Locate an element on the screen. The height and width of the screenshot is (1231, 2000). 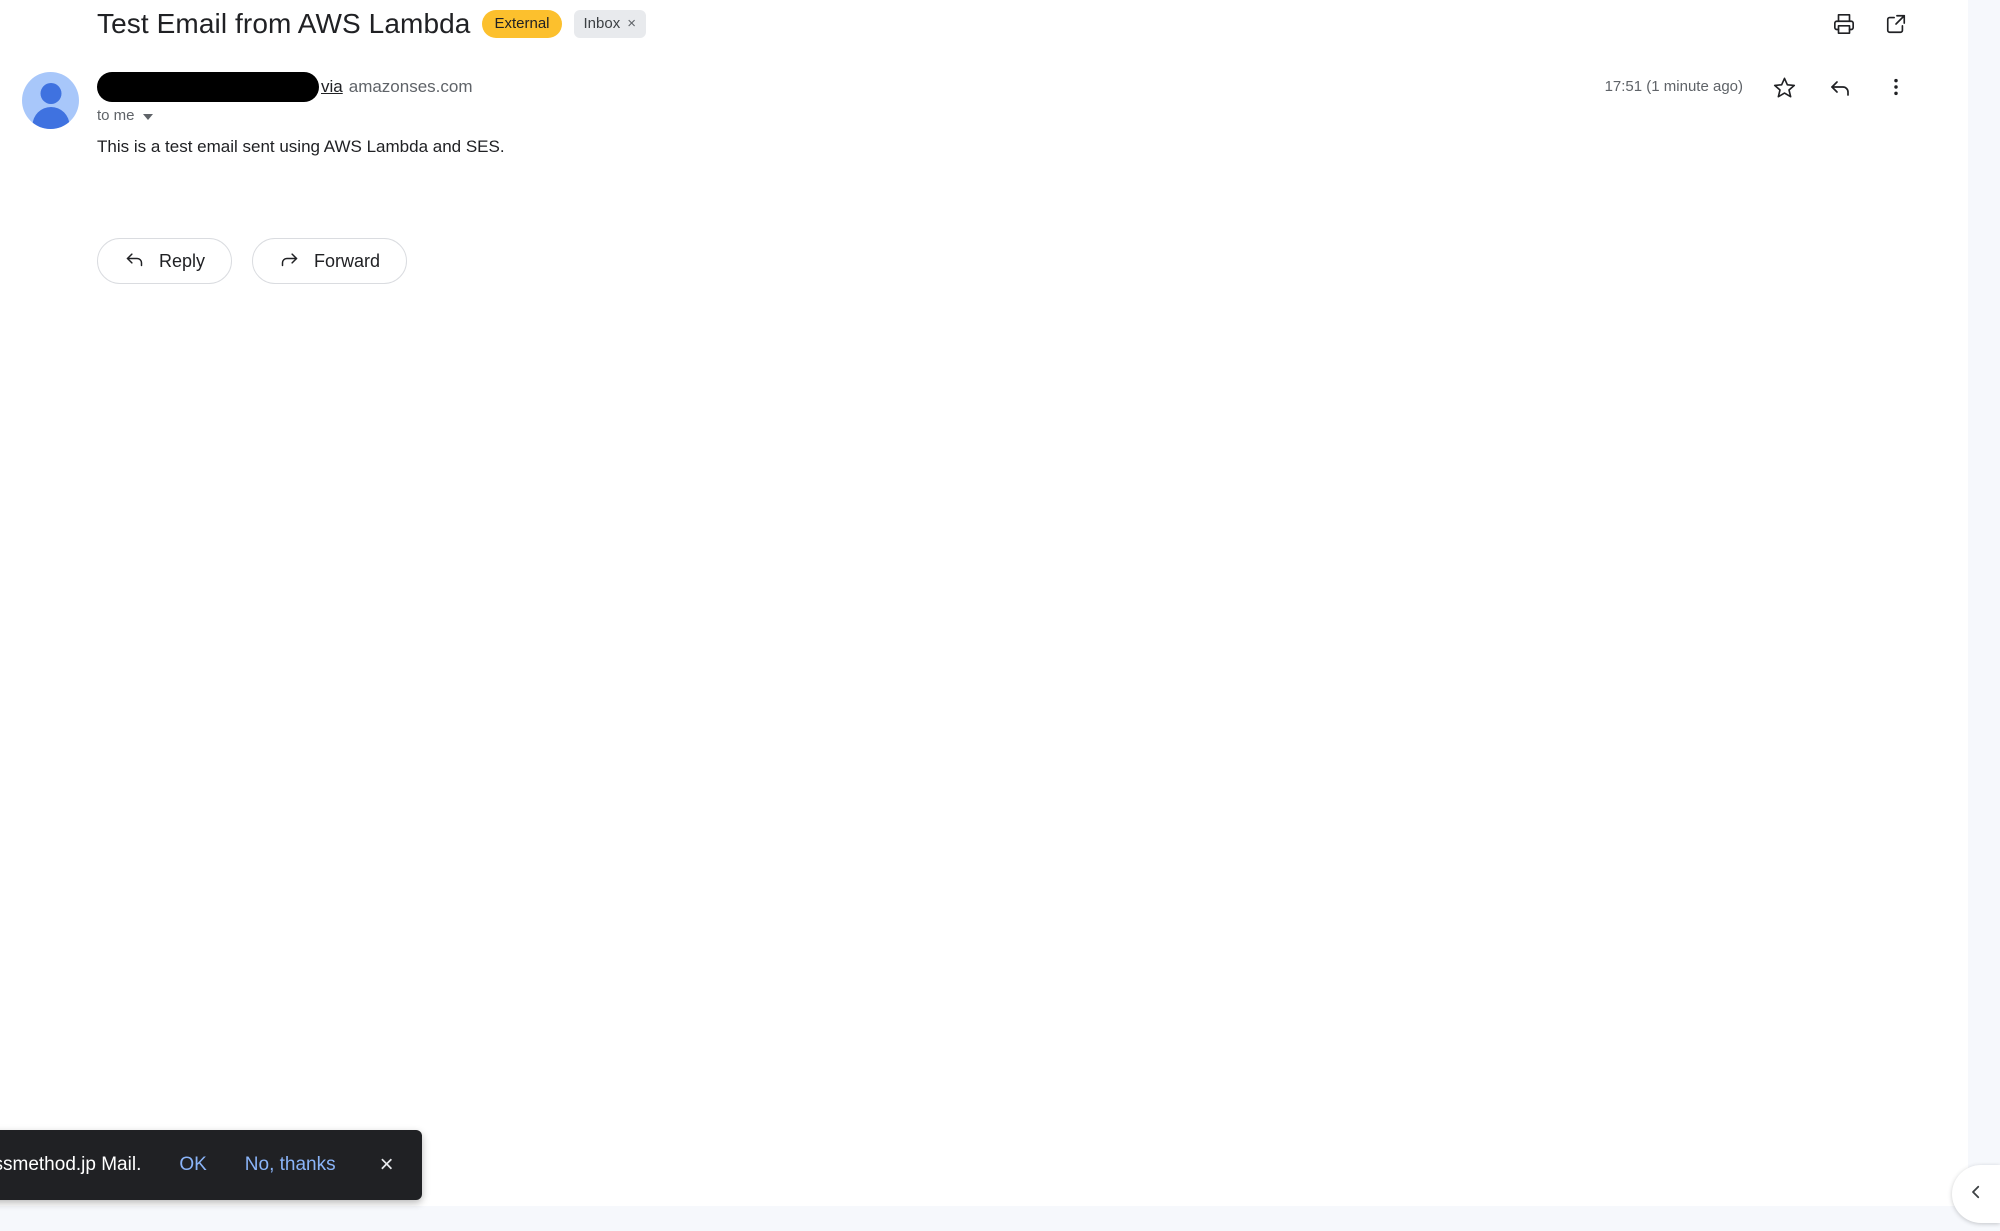
avatar-head is located at coordinates (50, 93).